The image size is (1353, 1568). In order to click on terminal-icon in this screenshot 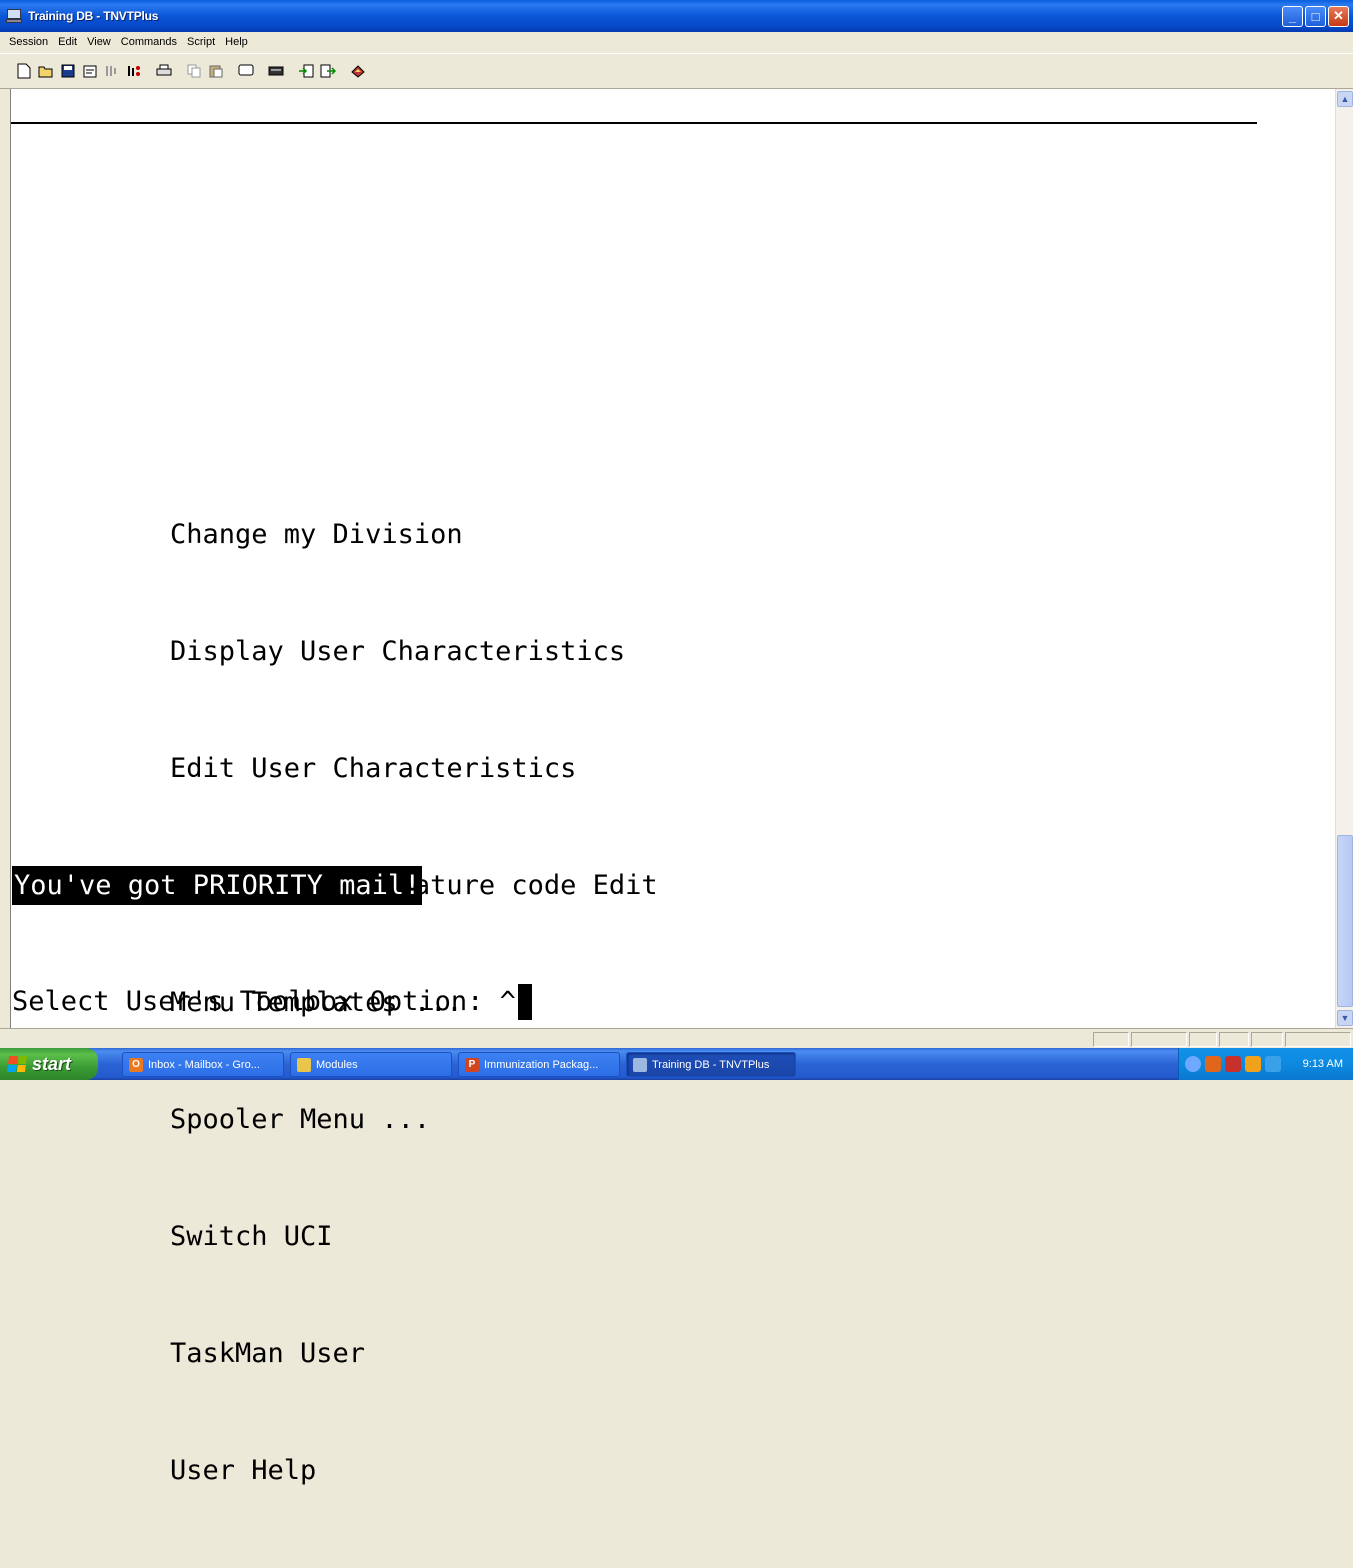, I will do `click(640, 1064)`.